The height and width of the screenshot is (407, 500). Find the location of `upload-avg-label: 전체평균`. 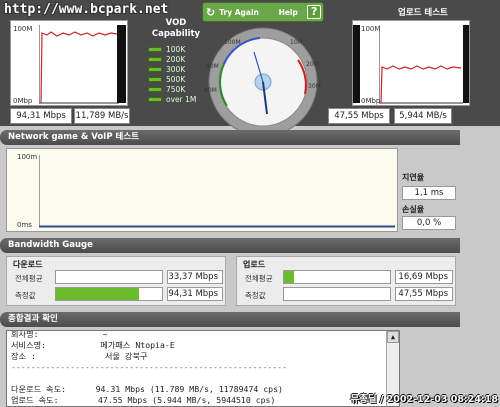

upload-avg-label: 전체평균 is located at coordinates (259, 278).